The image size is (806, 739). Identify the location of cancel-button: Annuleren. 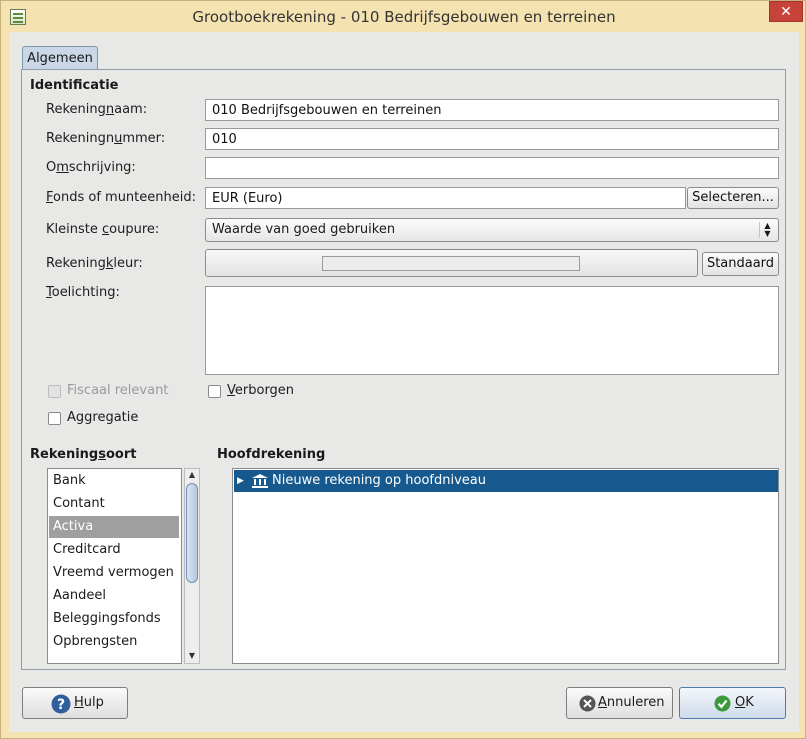
(619, 703).